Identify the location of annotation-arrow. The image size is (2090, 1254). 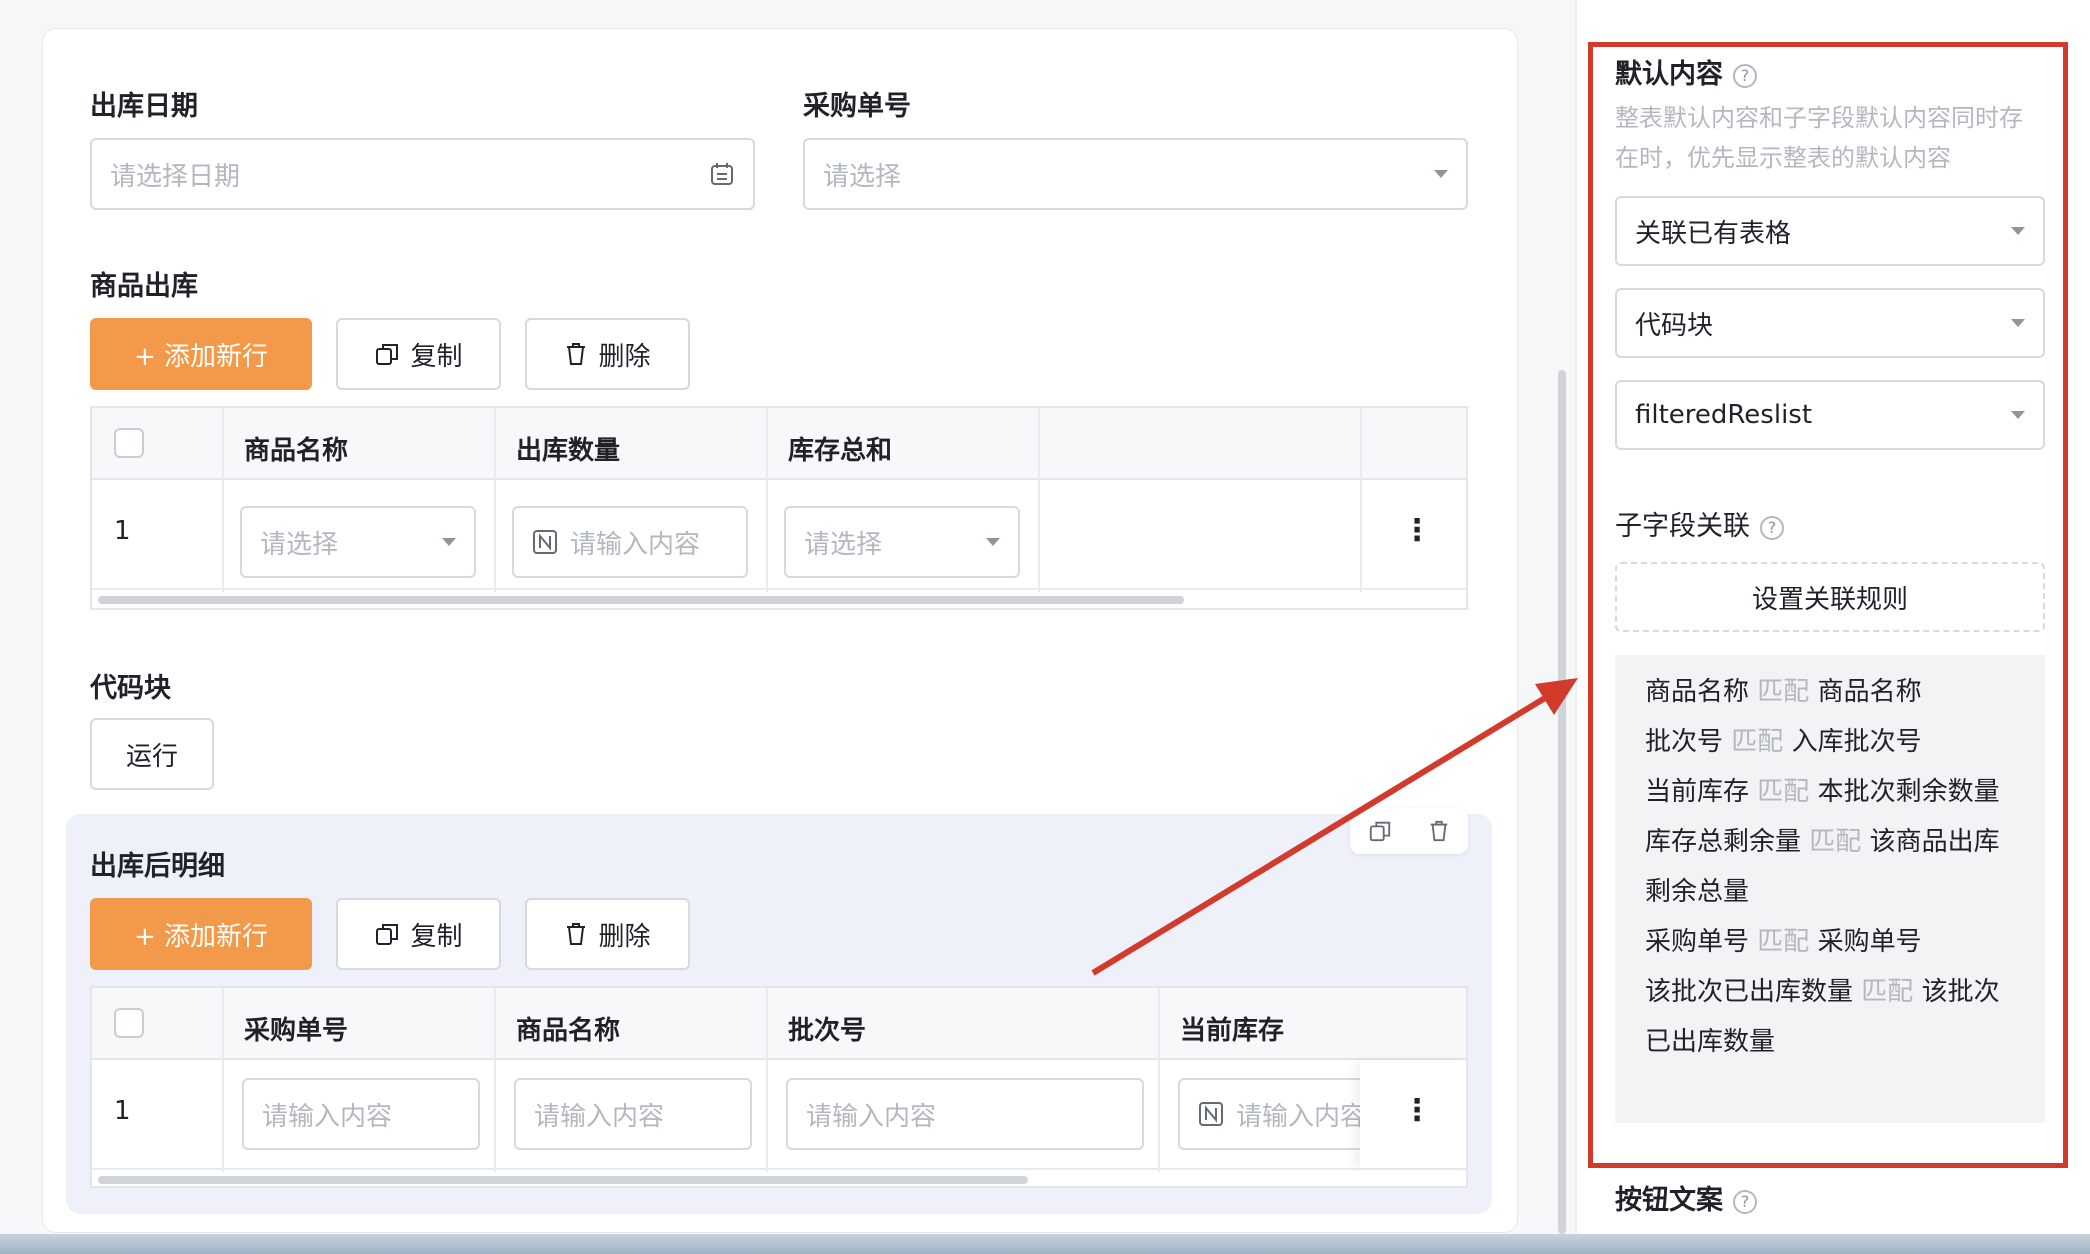
(1334, 827).